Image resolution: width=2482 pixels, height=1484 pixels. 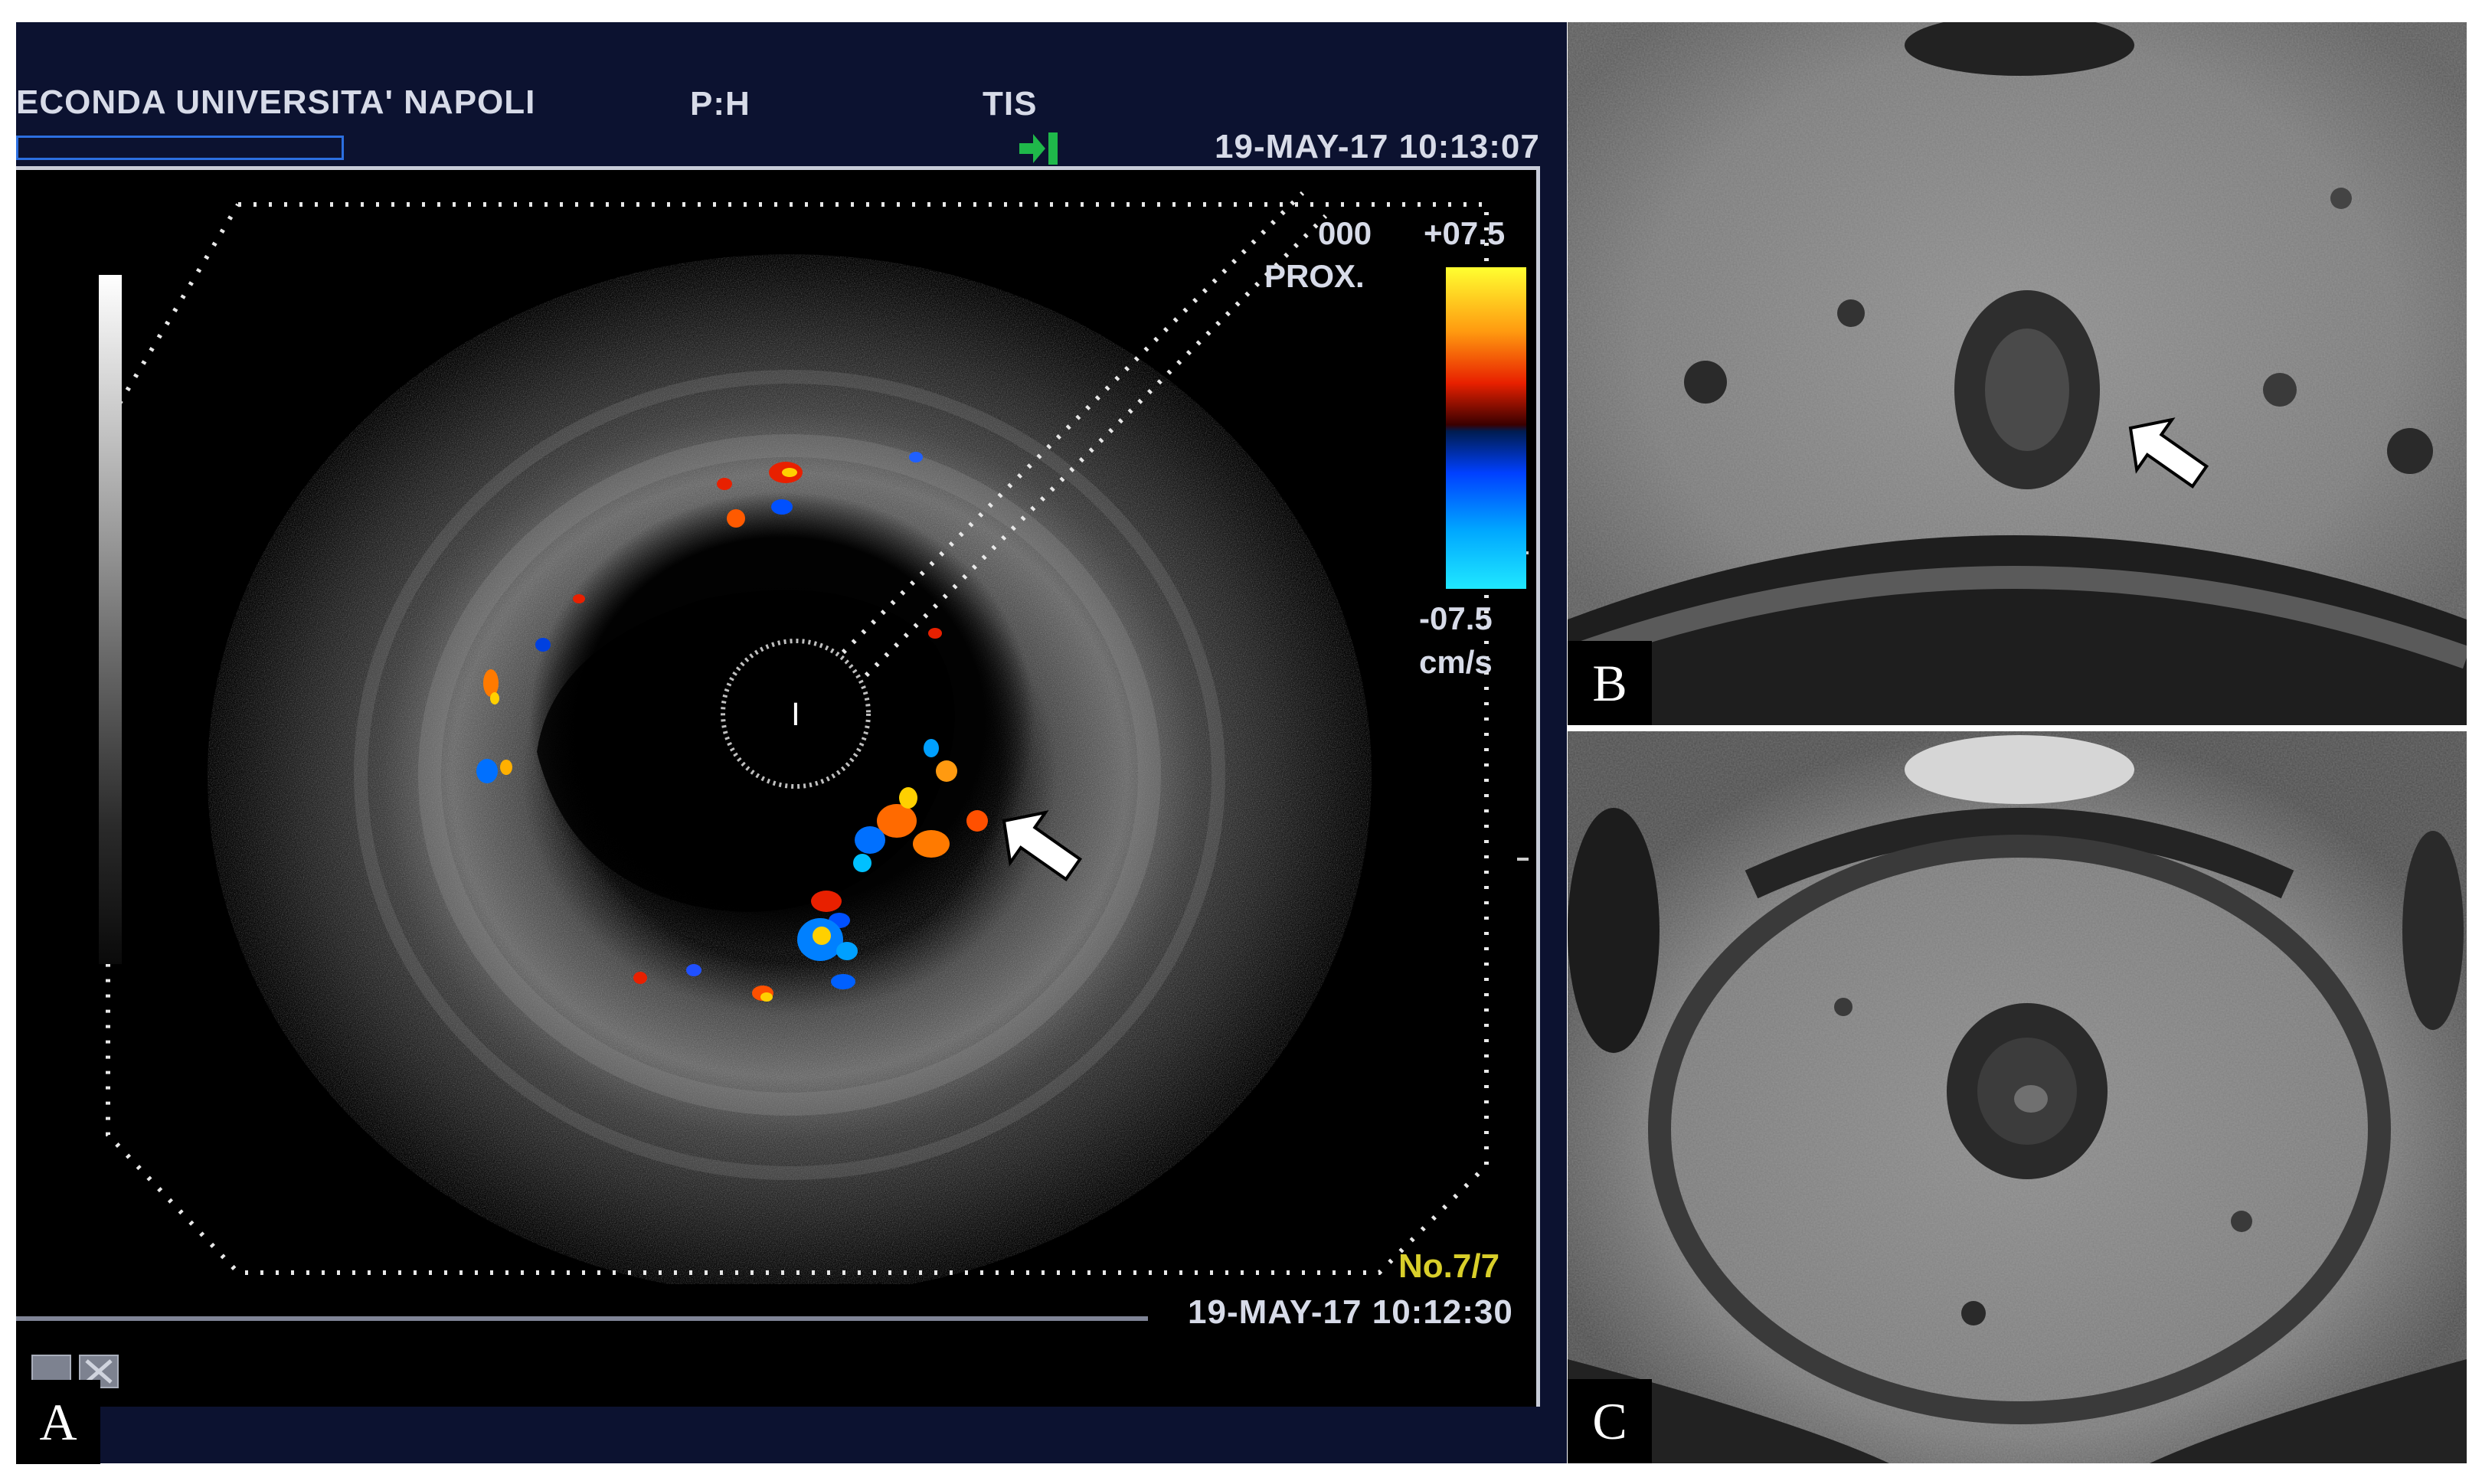 What do you see at coordinates (1456, 618) in the screenshot?
I see `scale-min: -07.5` at bounding box center [1456, 618].